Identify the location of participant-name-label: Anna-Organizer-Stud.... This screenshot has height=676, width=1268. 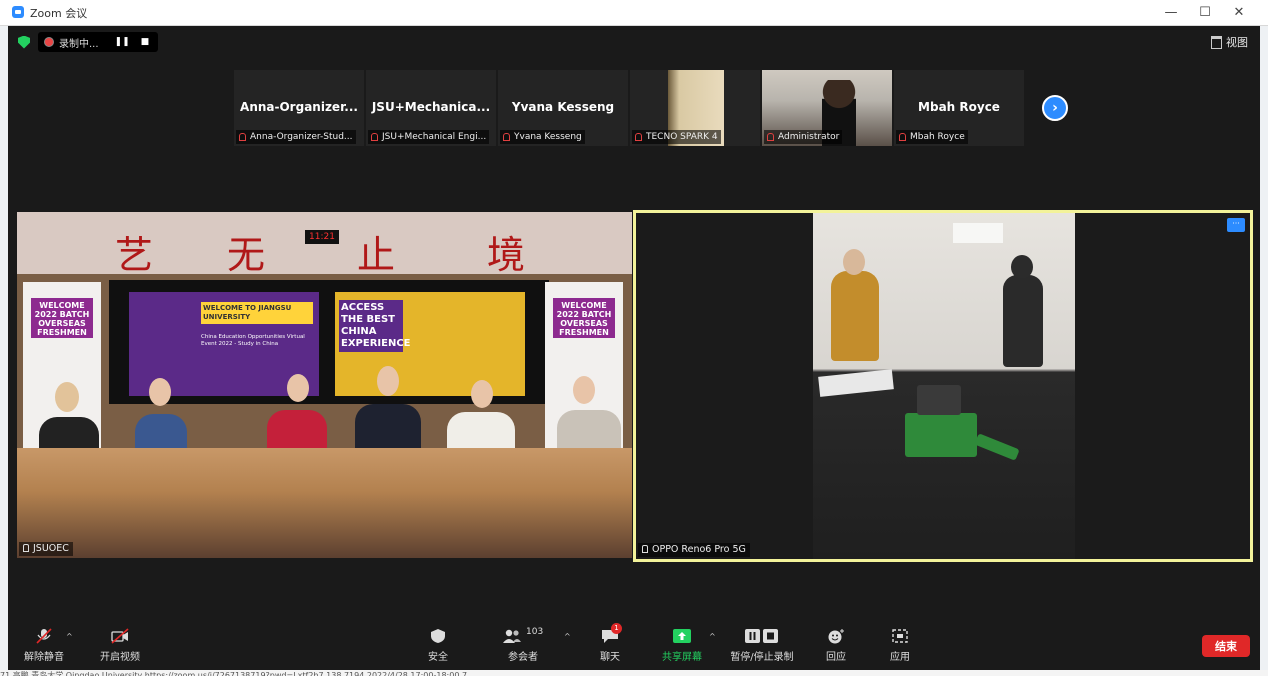
(296, 137).